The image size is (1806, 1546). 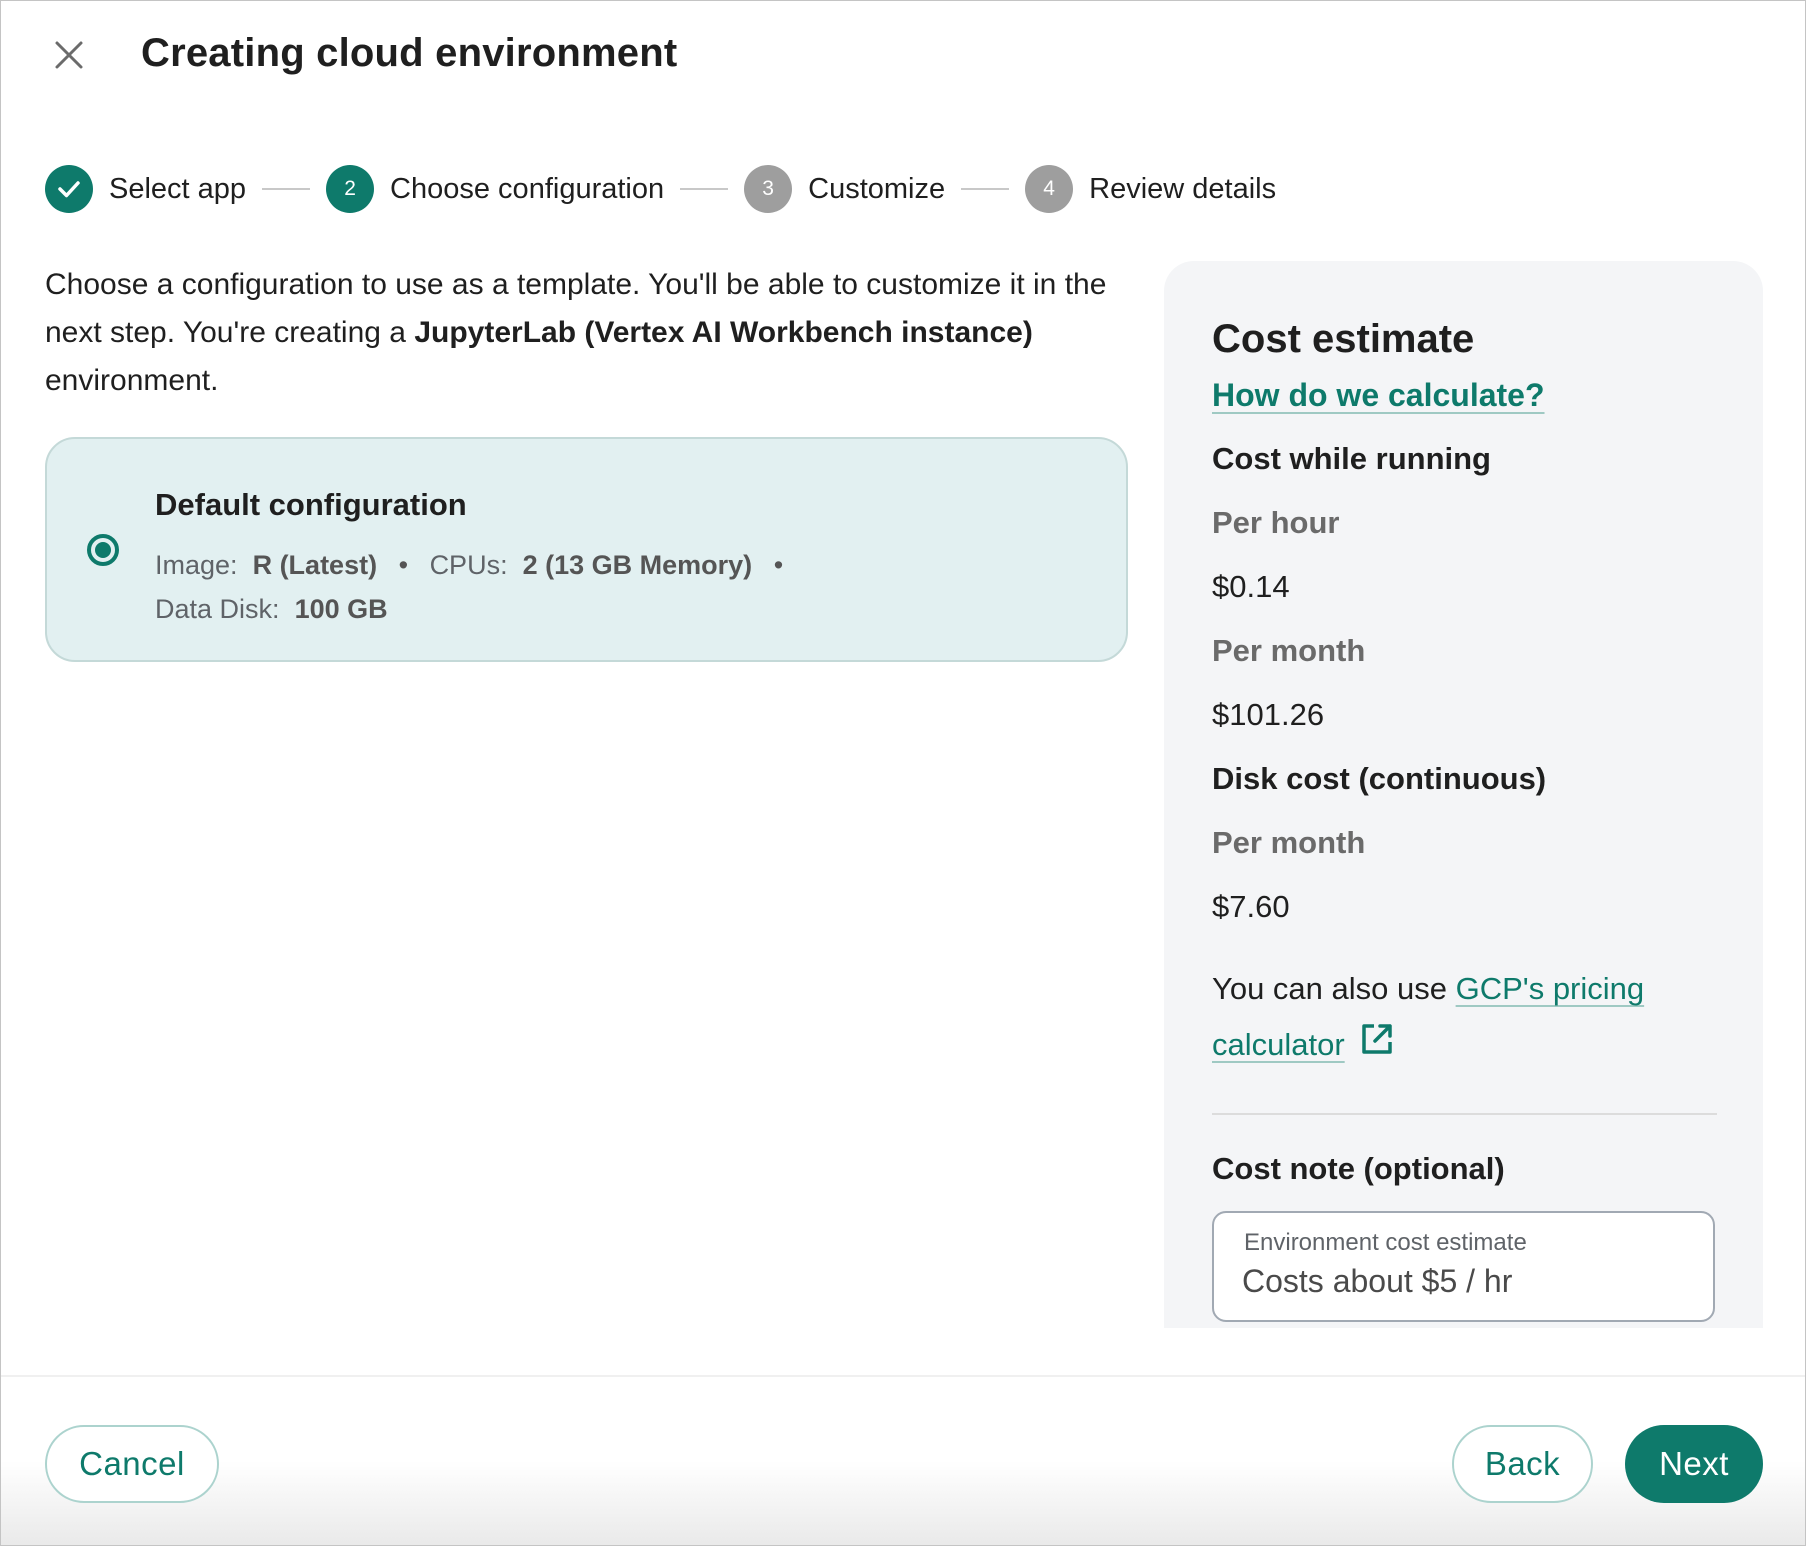 I want to click on disk-cost-heading: Disk cost (continuous), so click(x=1379, y=778).